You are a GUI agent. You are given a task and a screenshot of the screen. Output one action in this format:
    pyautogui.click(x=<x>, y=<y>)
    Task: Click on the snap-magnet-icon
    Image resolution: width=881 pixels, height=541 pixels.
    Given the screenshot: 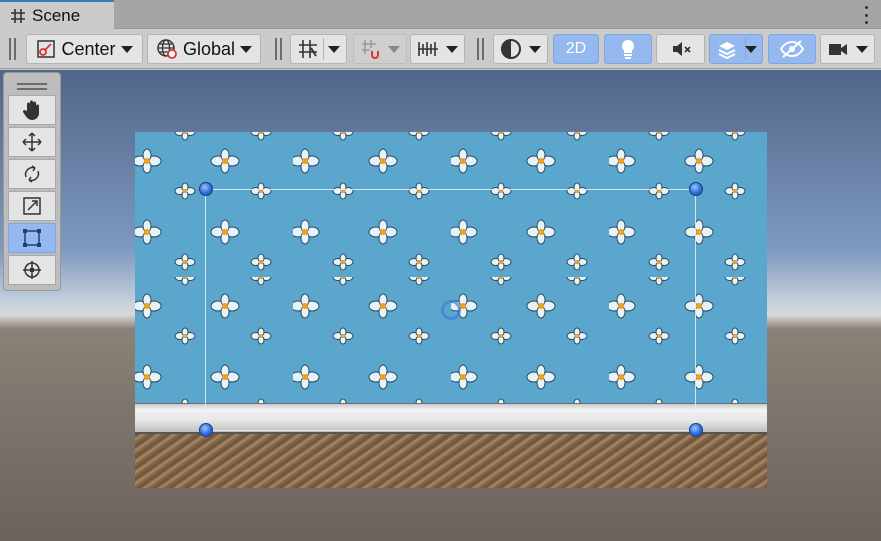 What is the action you would take?
    pyautogui.click(x=370, y=49)
    